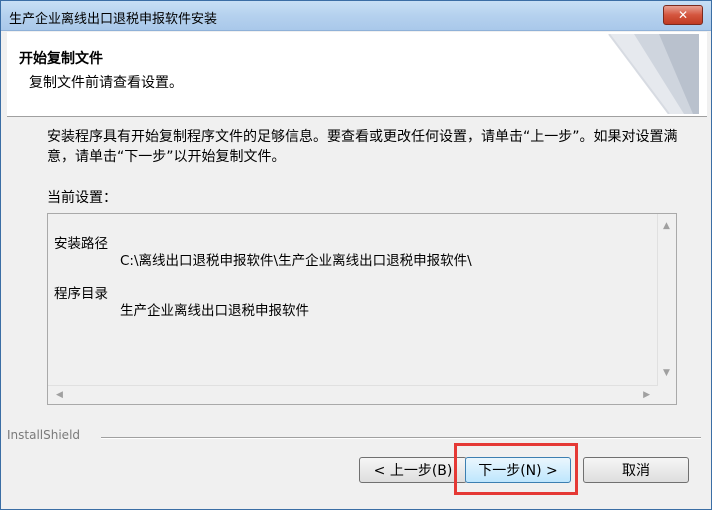 This screenshot has height=512, width=714. What do you see at coordinates (666, 226) in the screenshot?
I see `scroll-up-icon: ▲` at bounding box center [666, 226].